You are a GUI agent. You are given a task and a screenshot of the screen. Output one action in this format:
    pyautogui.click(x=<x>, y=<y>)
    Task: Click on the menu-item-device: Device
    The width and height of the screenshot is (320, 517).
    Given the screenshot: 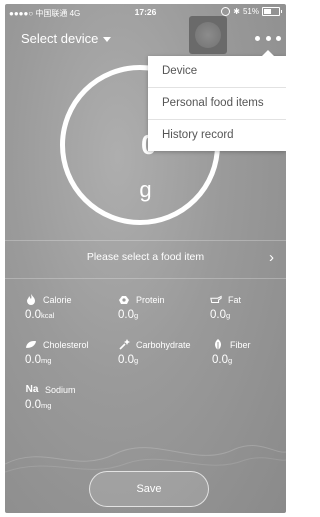 What is the action you would take?
    pyautogui.click(x=217, y=72)
    